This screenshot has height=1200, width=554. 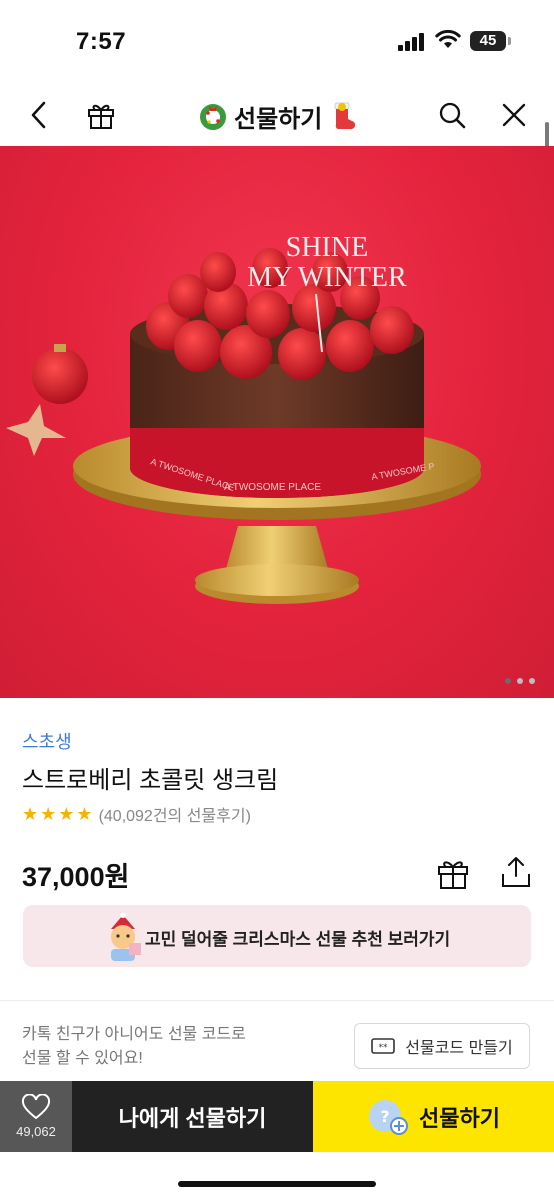 I want to click on battery-tip, so click(x=509, y=41).